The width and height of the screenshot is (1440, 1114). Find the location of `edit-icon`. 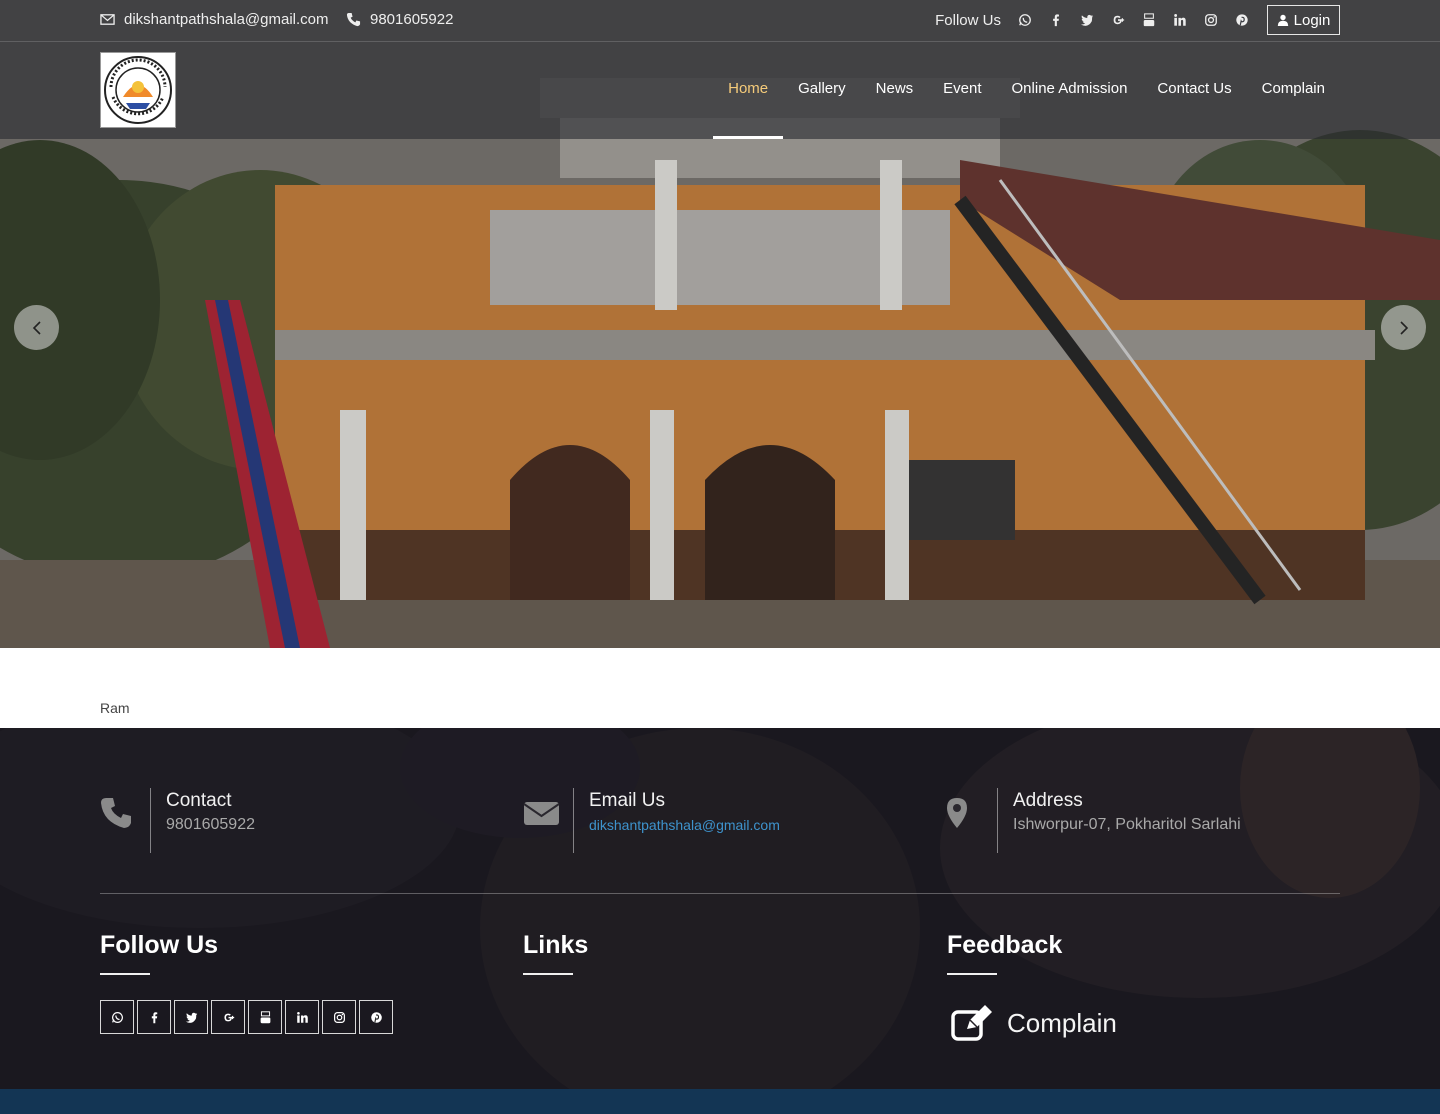

edit-icon is located at coordinates (971, 1023).